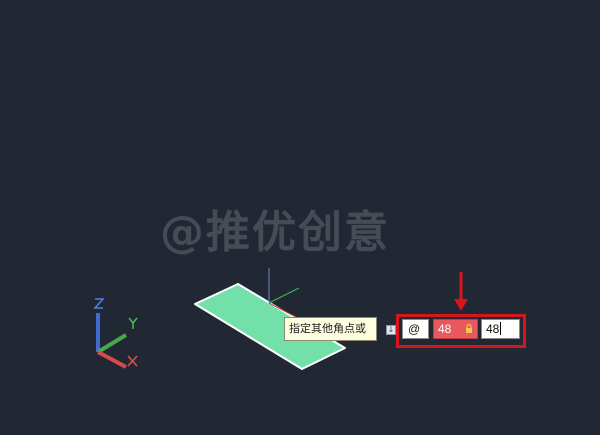 The image size is (600, 435). What do you see at coordinates (461, 291) in the screenshot?
I see `red-arrow-icon` at bounding box center [461, 291].